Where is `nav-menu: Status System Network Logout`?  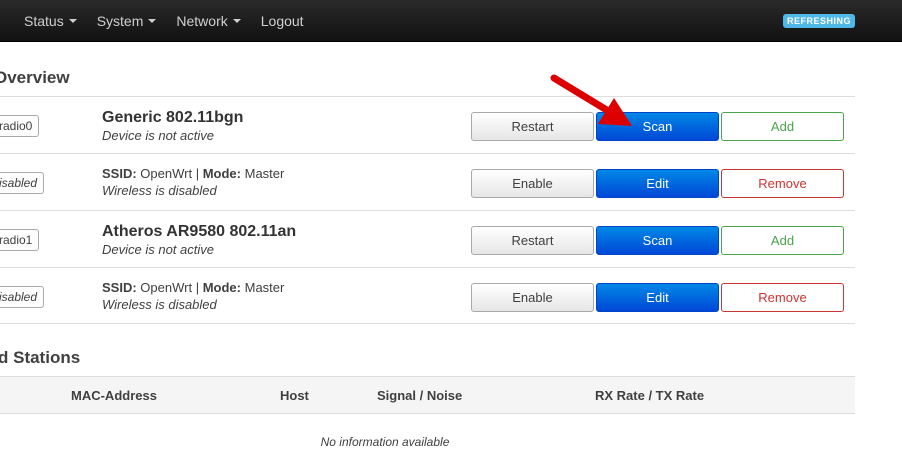
nav-menu: Status System Network Logout is located at coordinates (164, 21).